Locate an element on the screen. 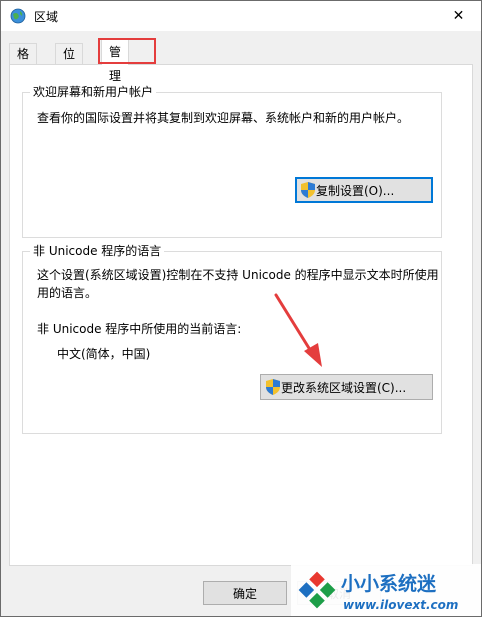 The width and height of the screenshot is (482, 617). close-icon: ✕ is located at coordinates (458, 16).